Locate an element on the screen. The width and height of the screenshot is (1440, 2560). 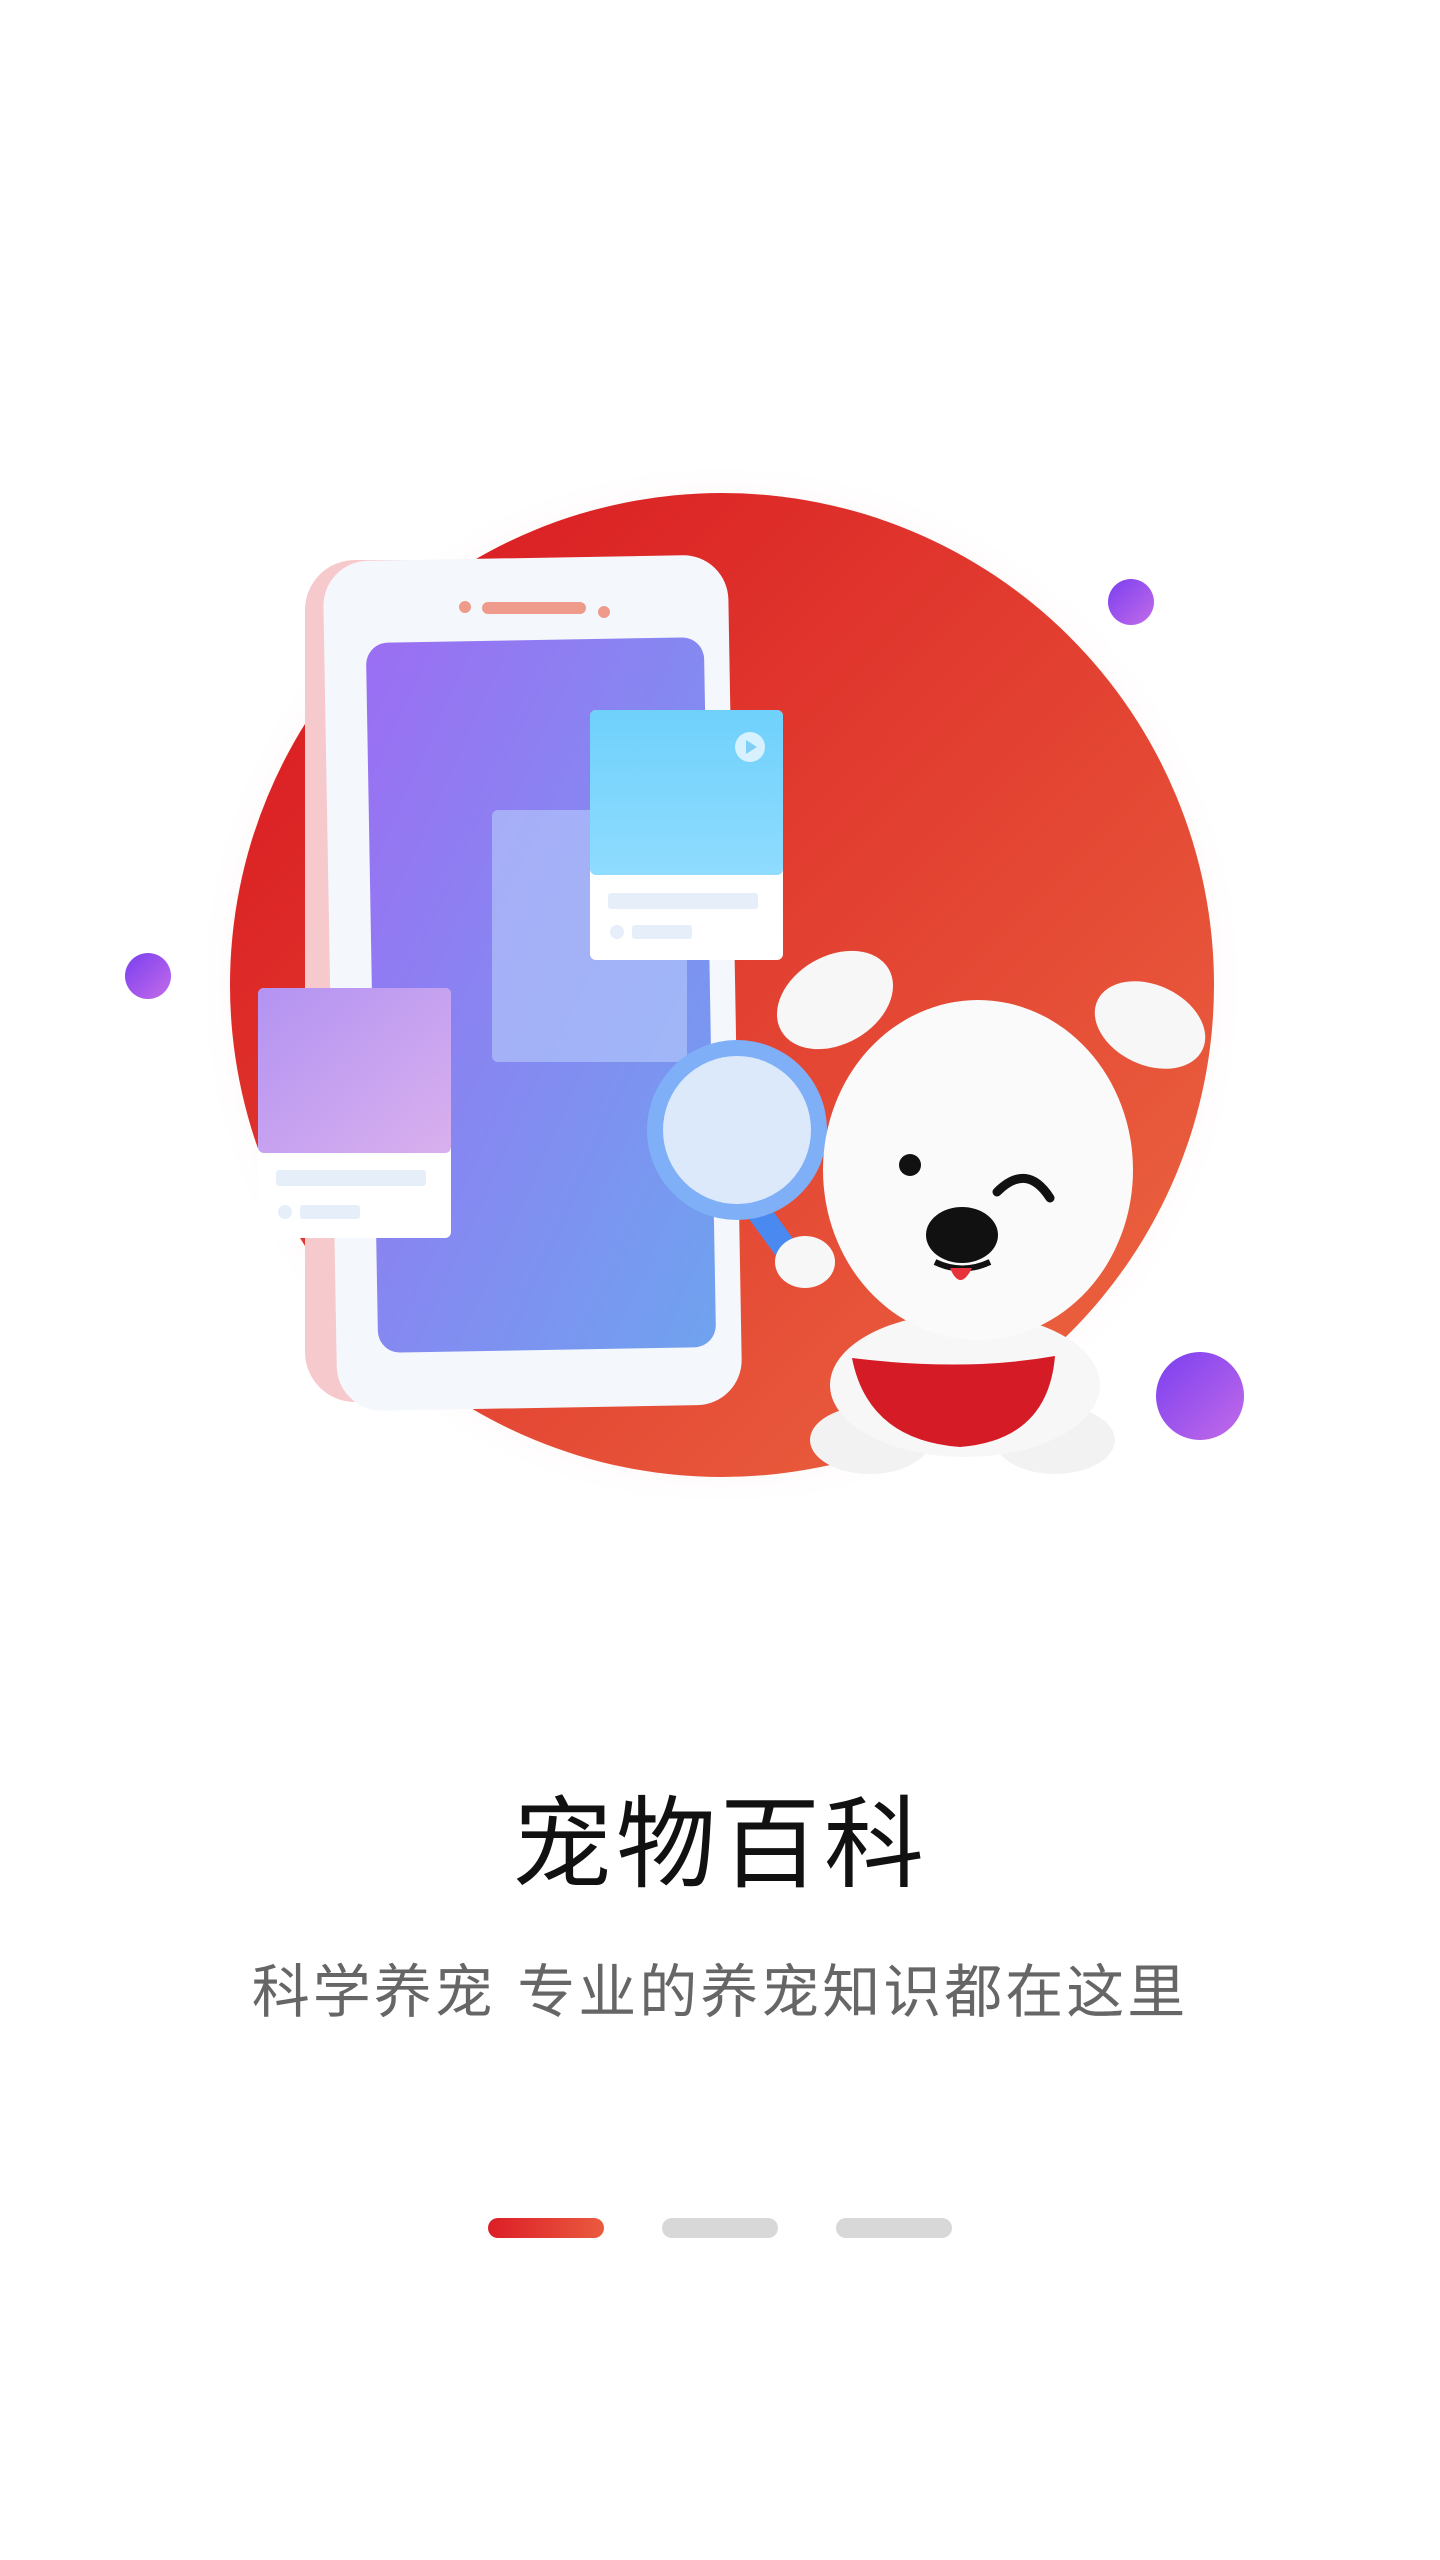
onboarding-title: 宠物百科 is located at coordinates (720, 1844).